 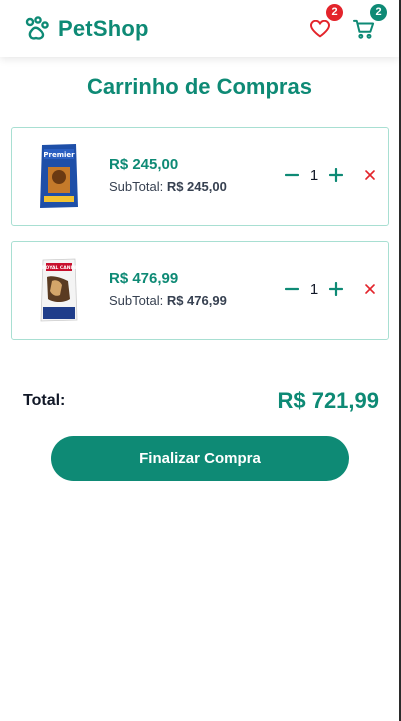 What do you see at coordinates (199, 28) in the screenshot?
I see `top-navbar: PetShop 2 2` at bounding box center [199, 28].